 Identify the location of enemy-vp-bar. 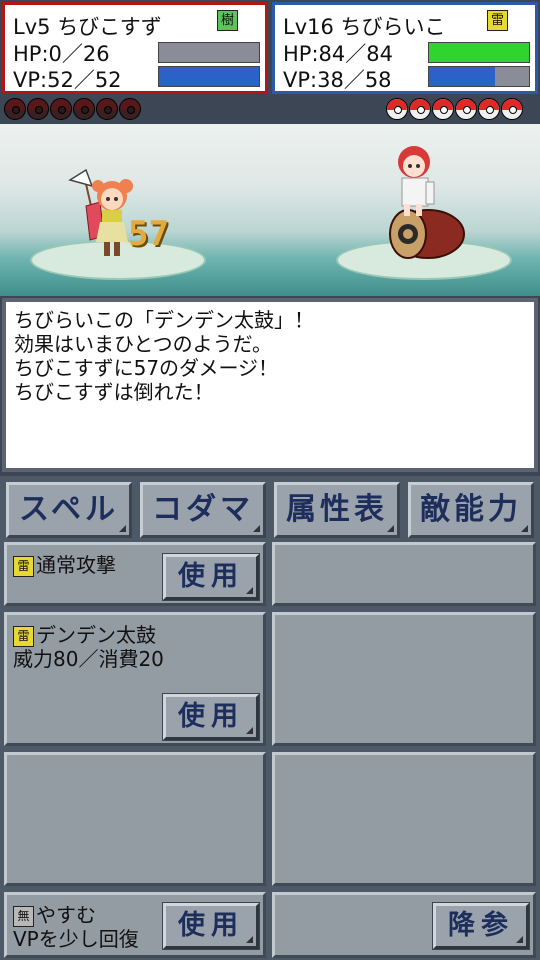
(479, 76).